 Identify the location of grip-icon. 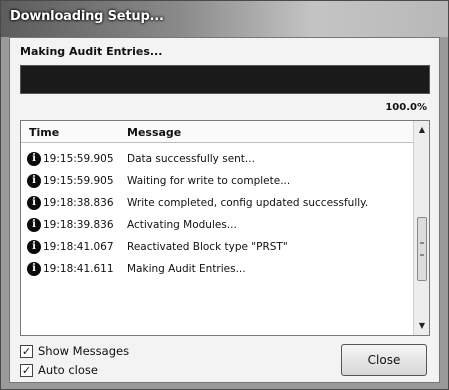
(422, 249).